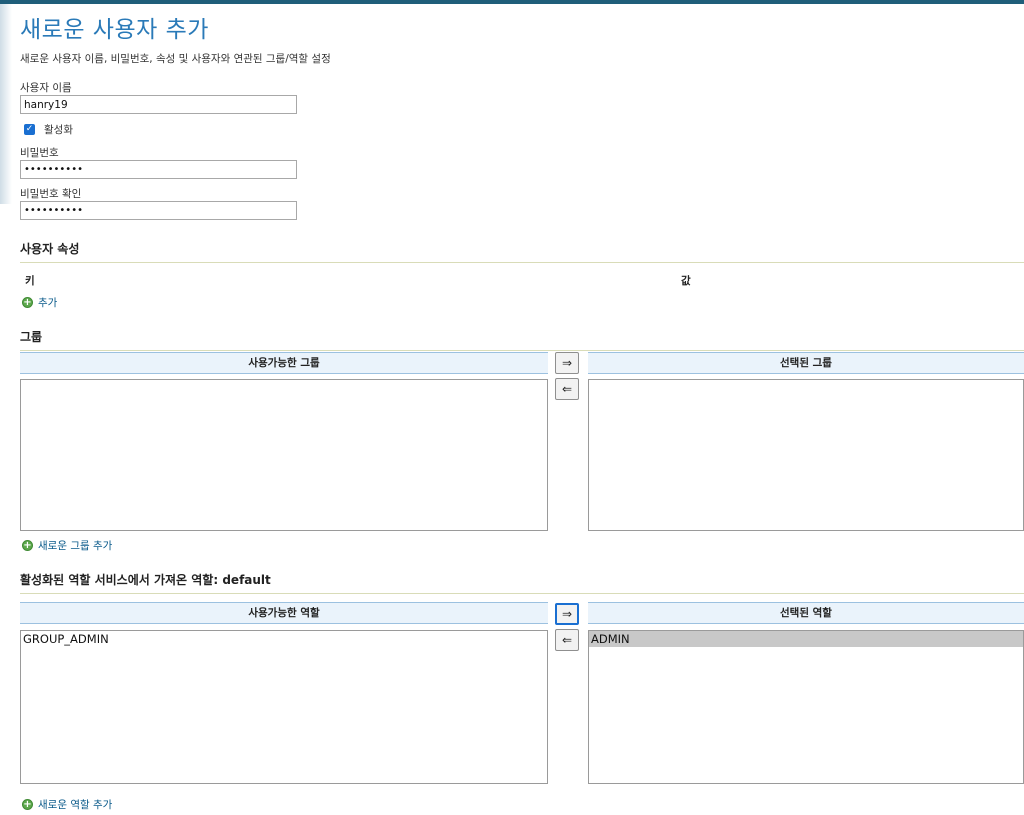  Describe the element at coordinates (567, 363) in the screenshot. I see `add-group-arrow-button: ⇒` at that location.